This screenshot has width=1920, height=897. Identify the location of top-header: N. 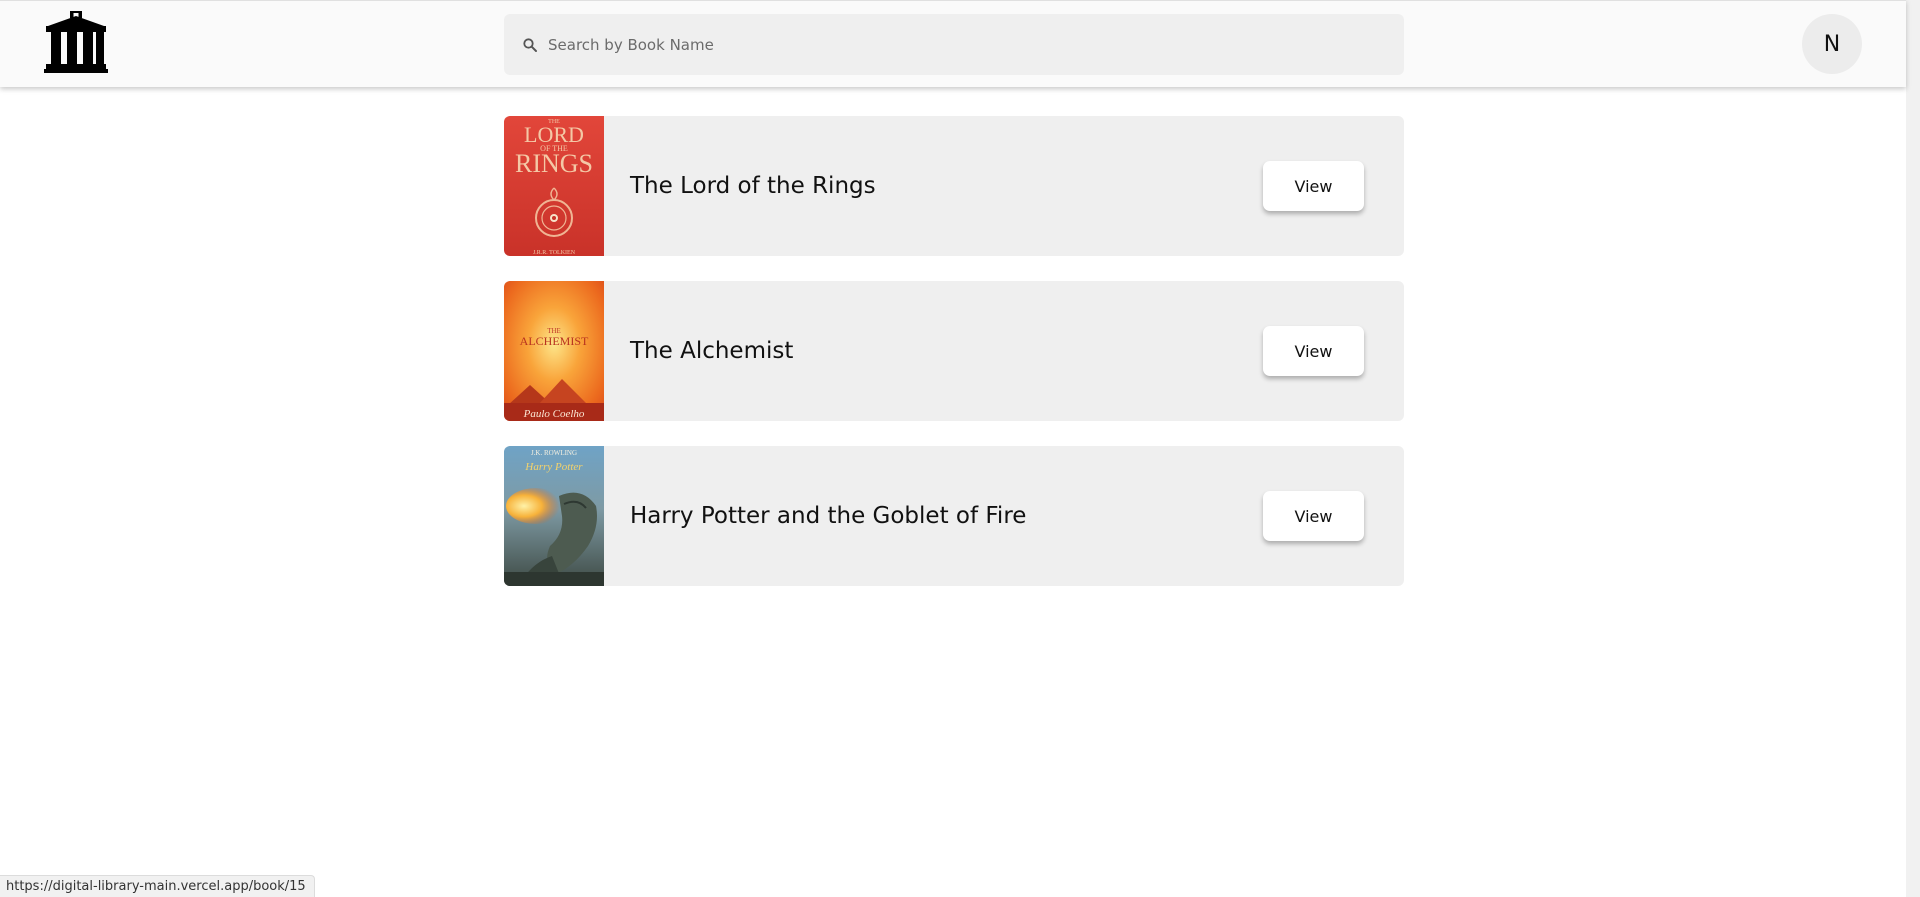
(953, 43).